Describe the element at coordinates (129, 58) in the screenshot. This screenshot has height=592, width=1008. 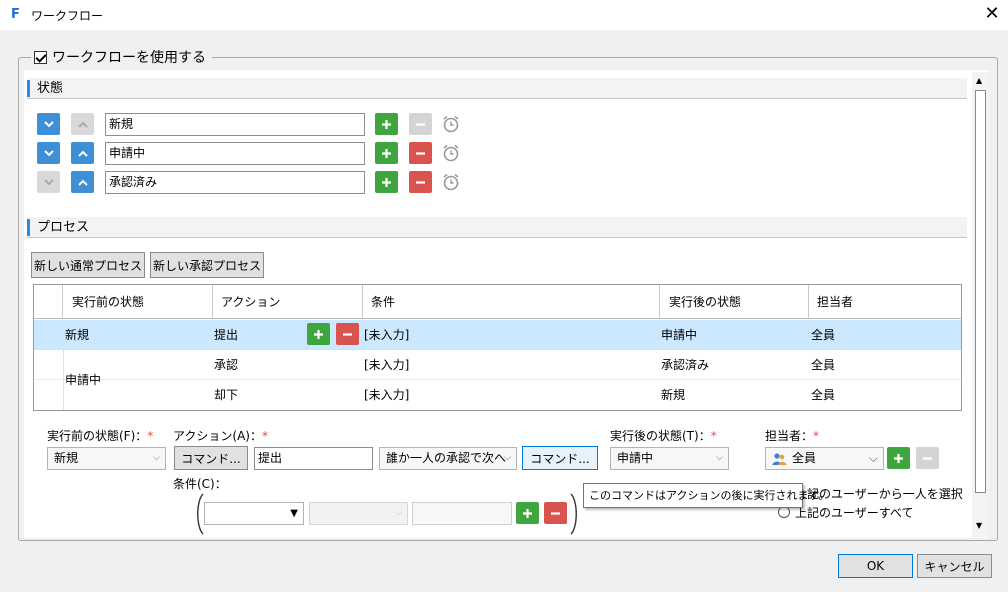
I see `use-workflow-label: ワークフローを使用する` at that location.